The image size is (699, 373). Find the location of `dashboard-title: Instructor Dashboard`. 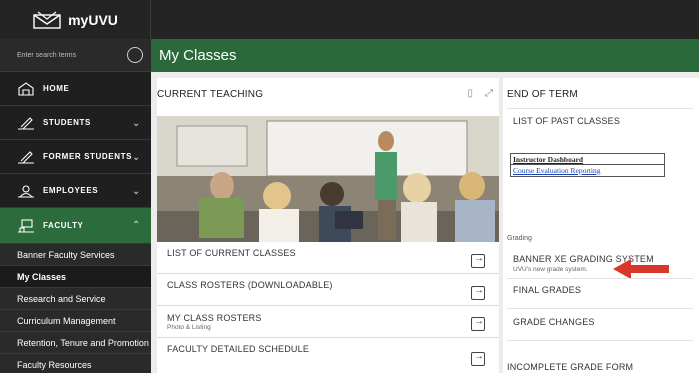

dashboard-title: Instructor Dashboard is located at coordinates (587, 159).